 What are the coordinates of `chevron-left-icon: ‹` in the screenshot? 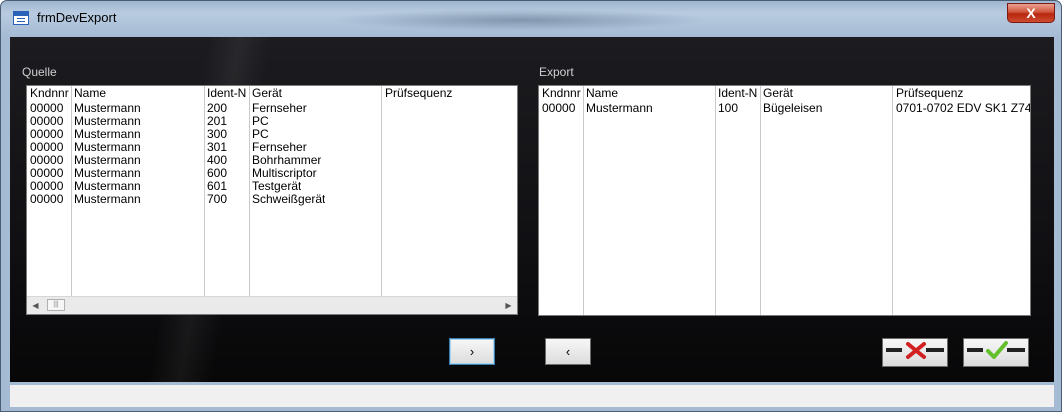 It's located at (568, 351).